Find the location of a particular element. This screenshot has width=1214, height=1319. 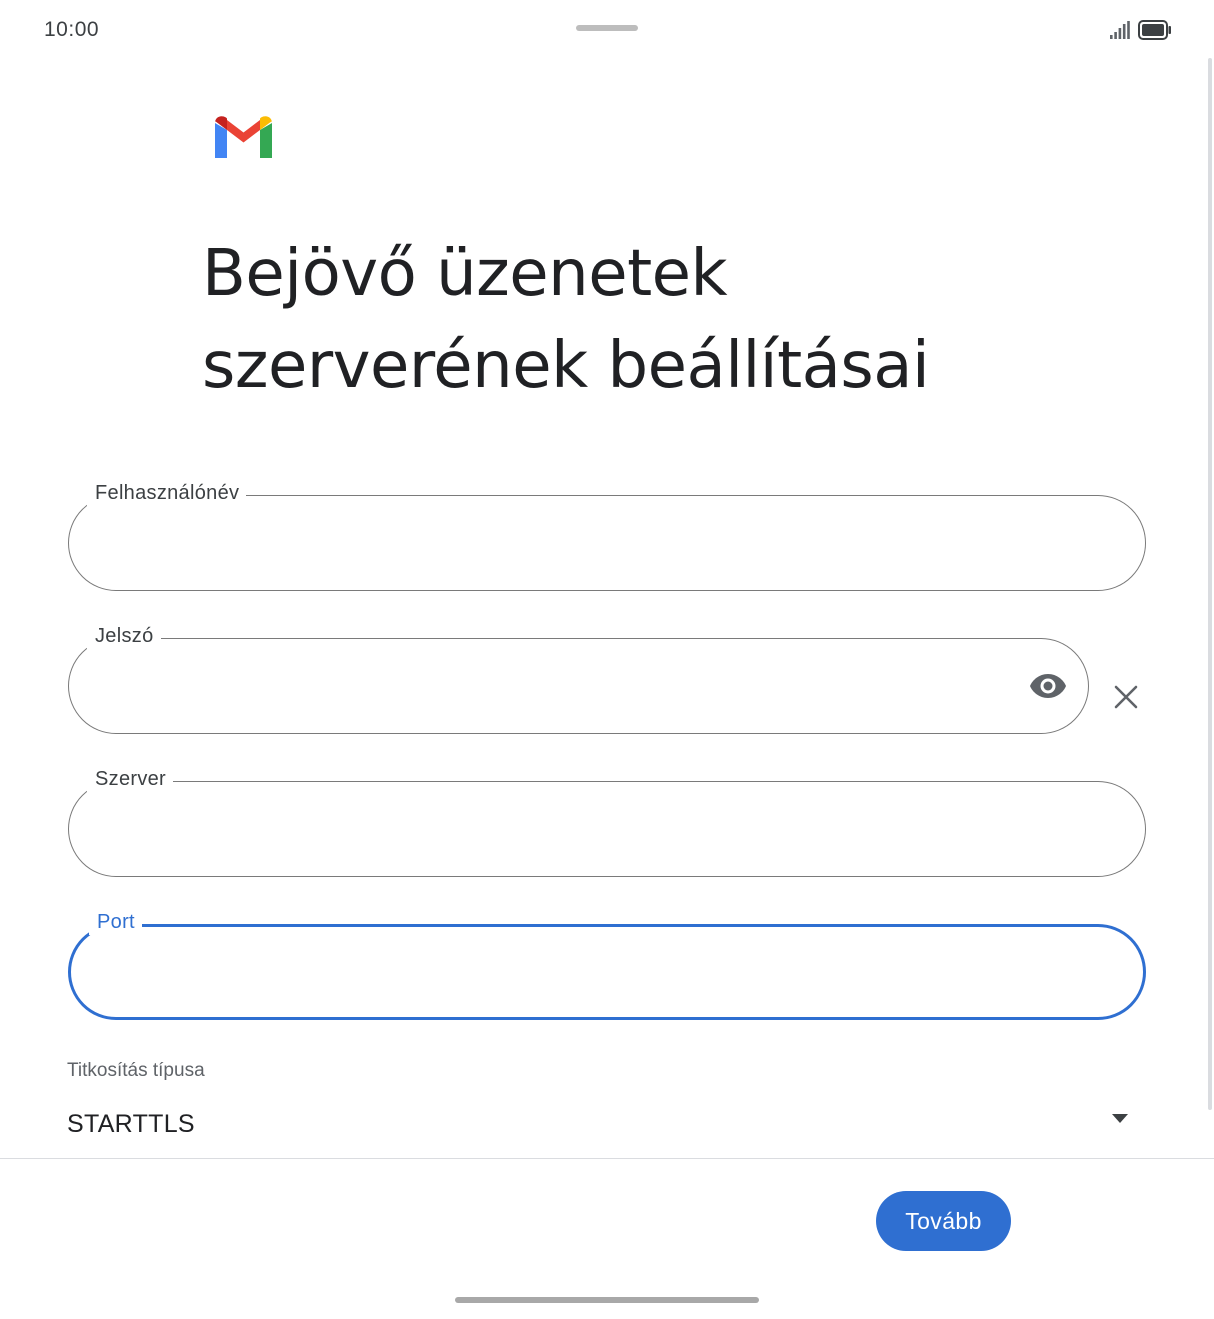

server-input is located at coordinates (575, 830).